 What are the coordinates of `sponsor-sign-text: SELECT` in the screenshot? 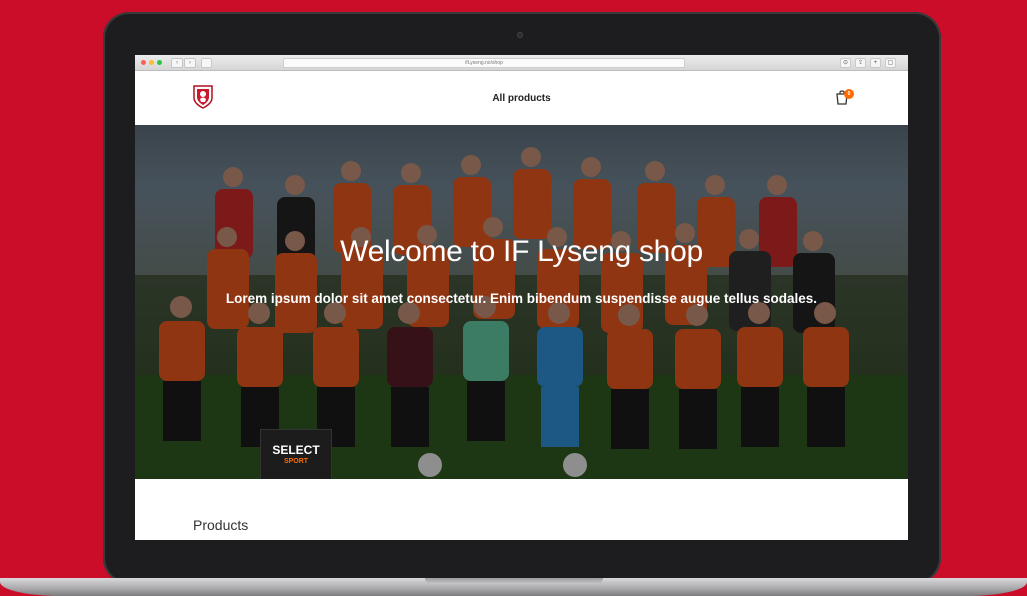 It's located at (296, 450).